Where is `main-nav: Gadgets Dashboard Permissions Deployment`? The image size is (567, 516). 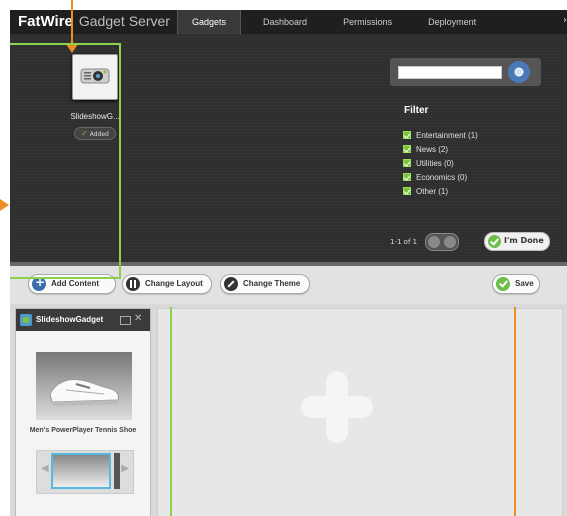 main-nav: Gadgets Dashboard Permissions Deployment is located at coordinates (337, 22).